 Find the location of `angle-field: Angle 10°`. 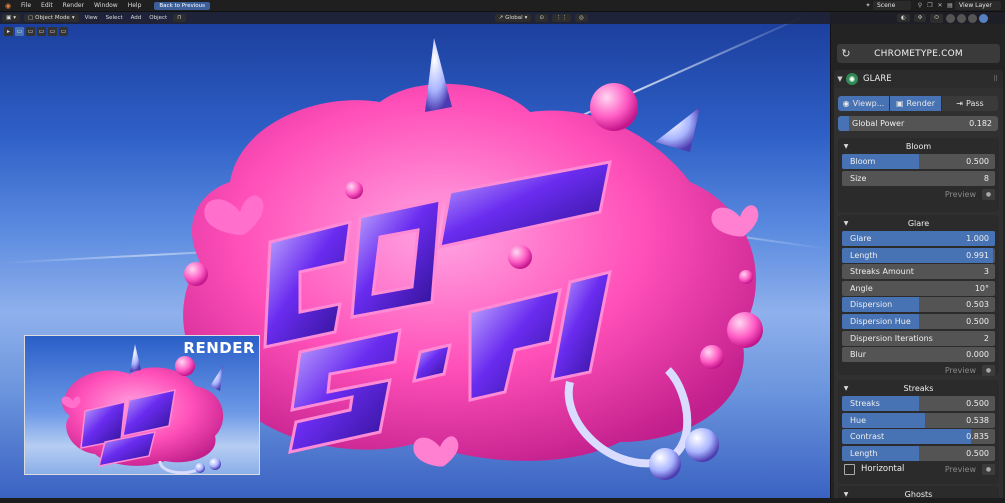

angle-field: Angle 10° is located at coordinates (918, 288).